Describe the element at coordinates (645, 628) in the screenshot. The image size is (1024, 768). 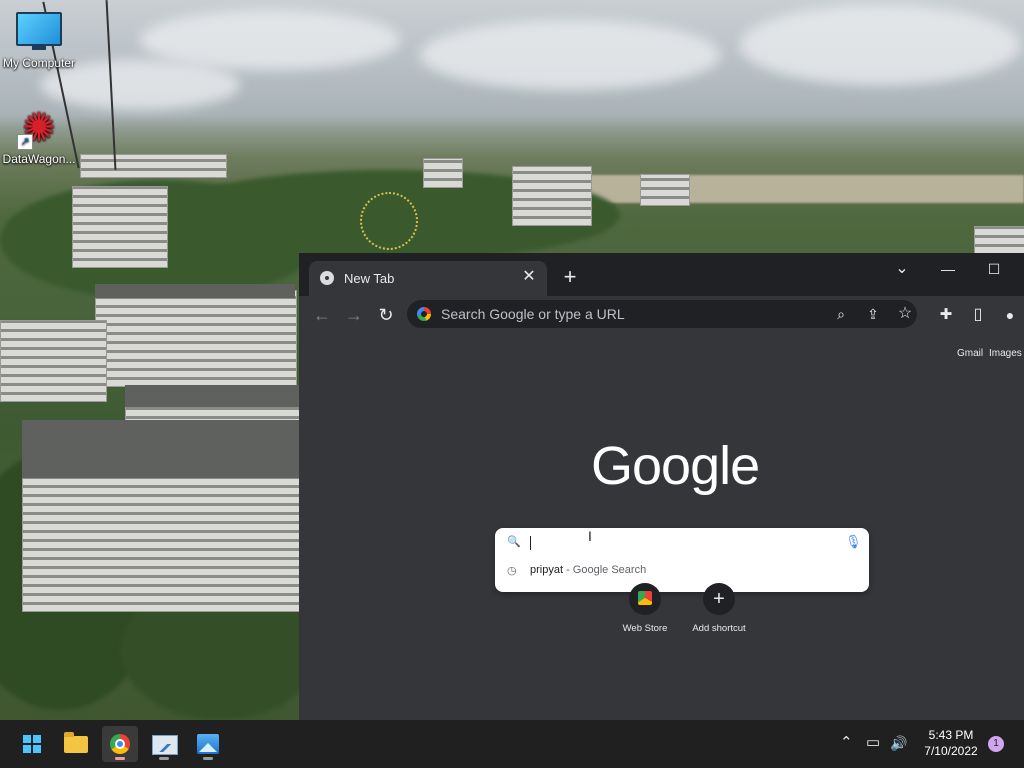
I see `shortcut-label: Web Store` at that location.